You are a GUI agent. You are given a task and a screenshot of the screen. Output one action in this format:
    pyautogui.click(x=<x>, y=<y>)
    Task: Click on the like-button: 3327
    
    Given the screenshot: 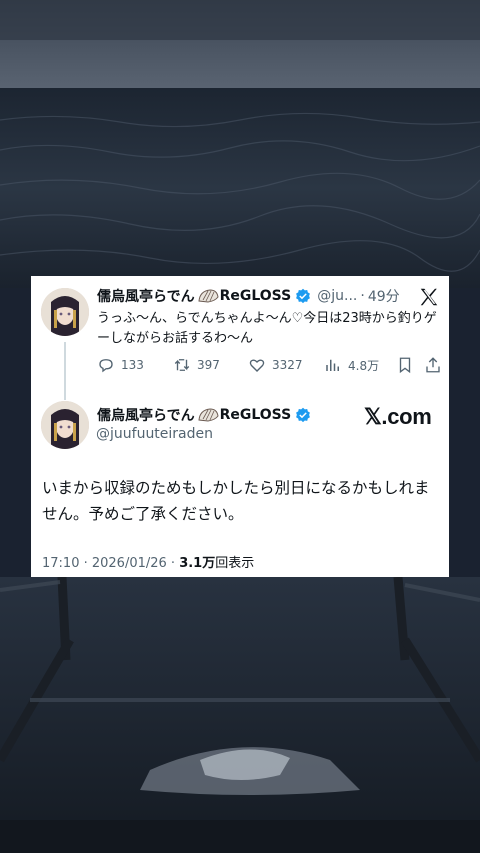 What is the action you would take?
    pyautogui.click(x=286, y=365)
    